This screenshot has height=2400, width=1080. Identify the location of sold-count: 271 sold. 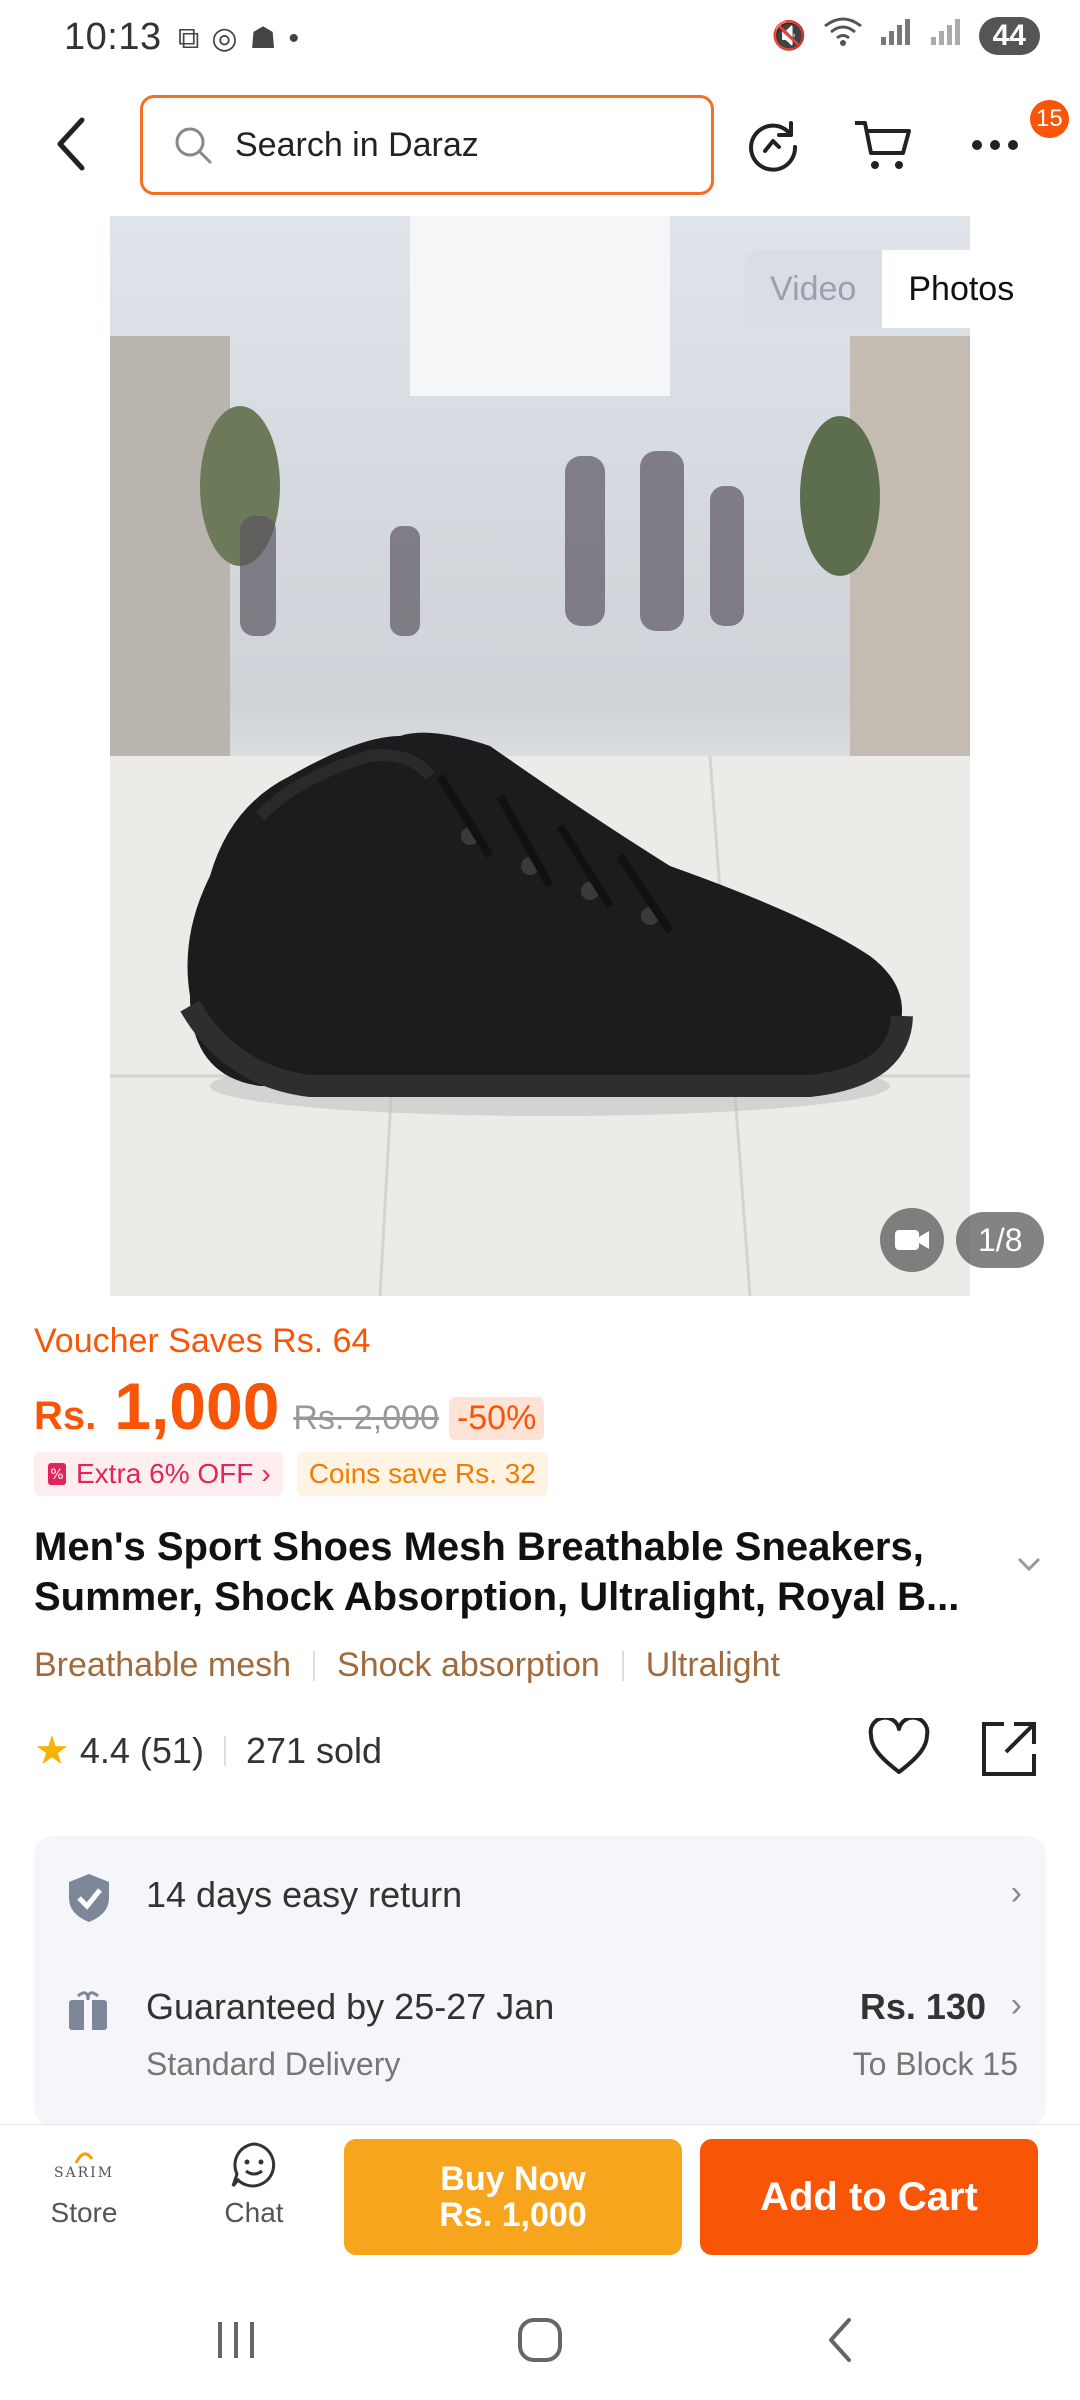
(314, 1750).